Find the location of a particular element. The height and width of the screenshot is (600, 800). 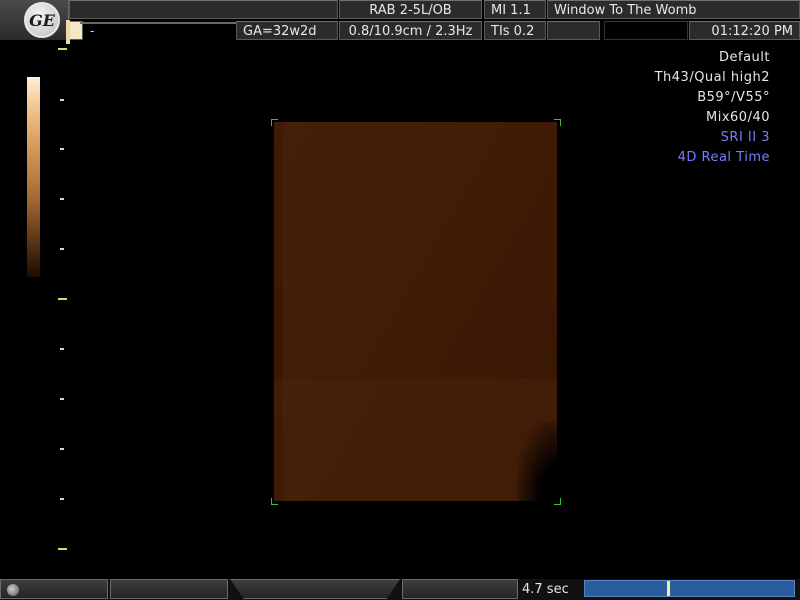

roi-corner-bottom-right is located at coordinates (557, 501).